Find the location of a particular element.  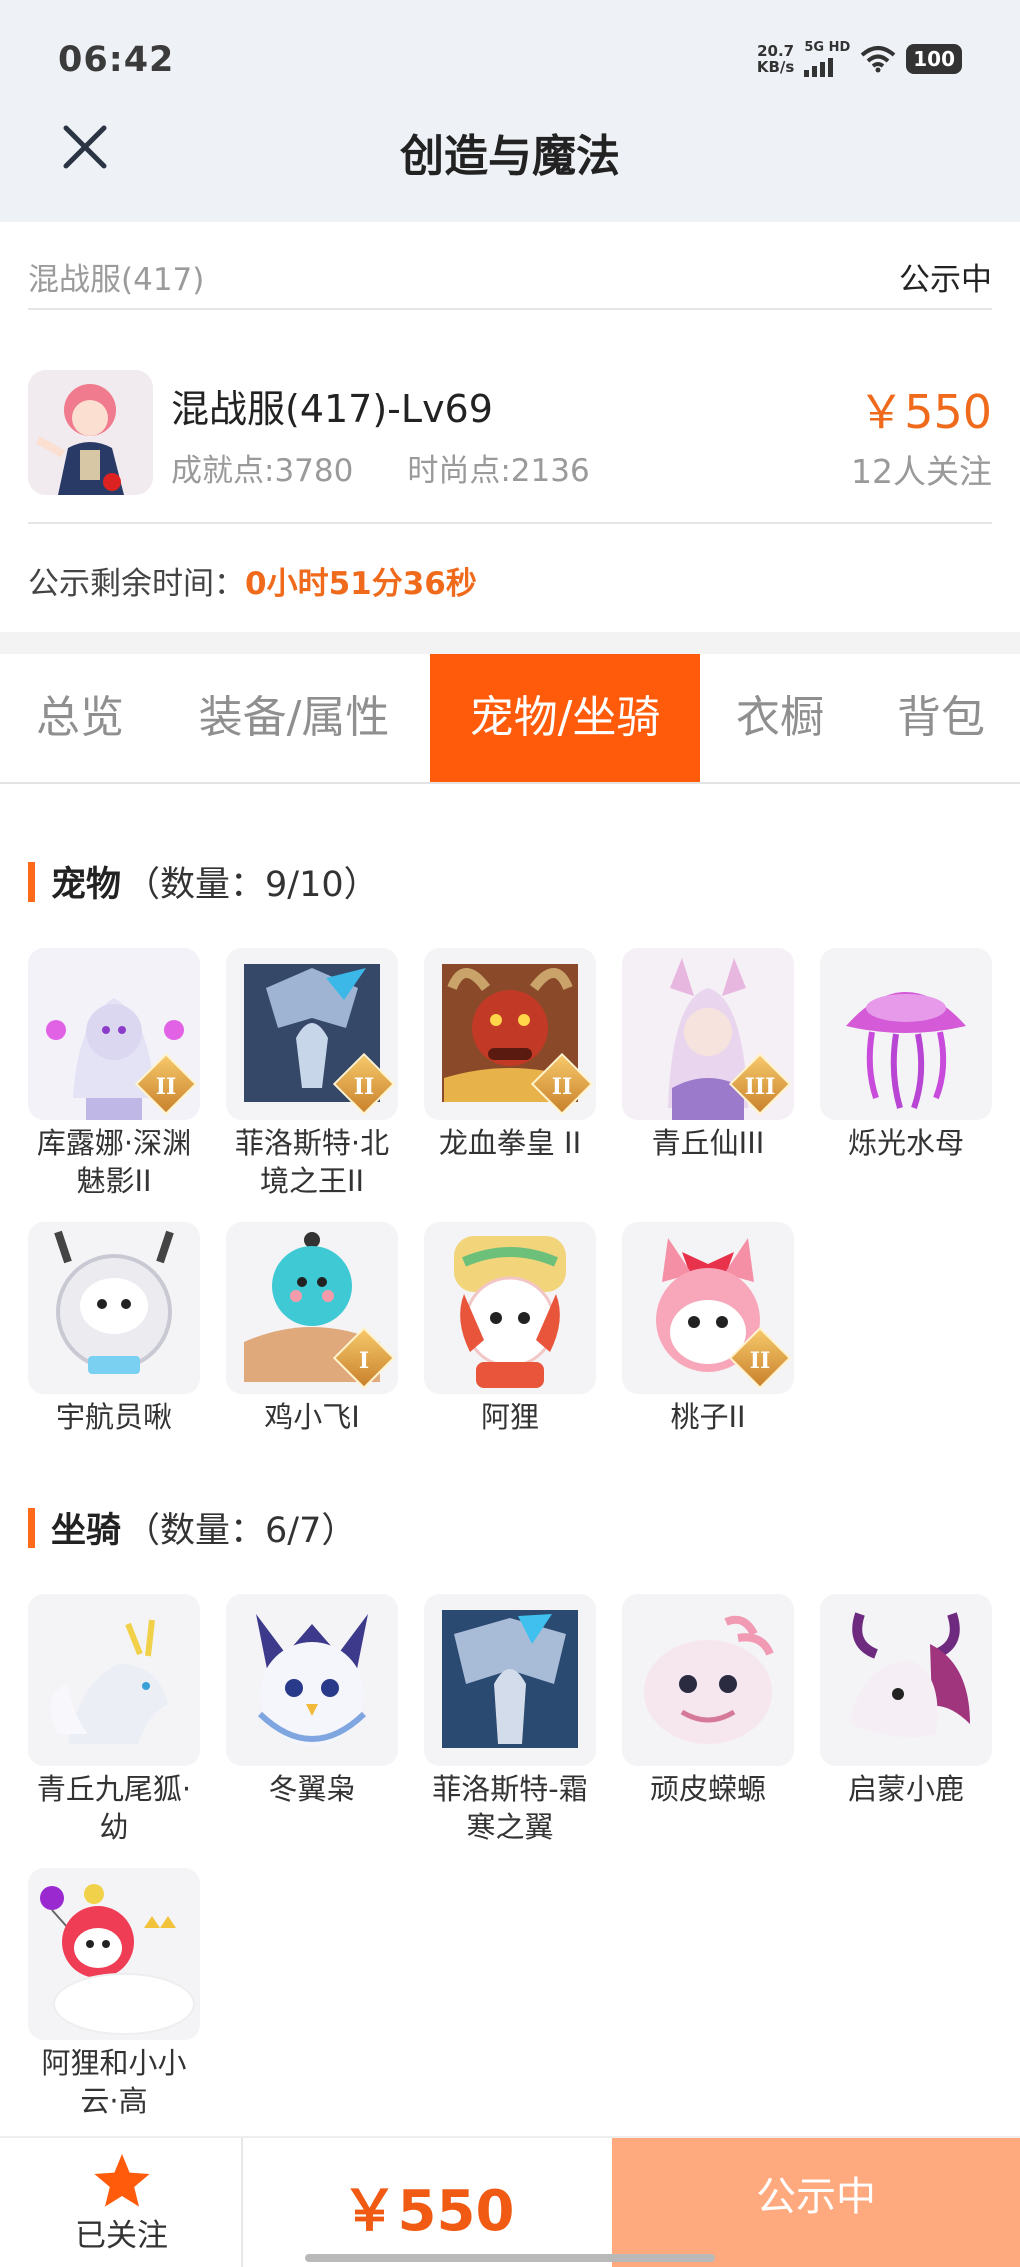

server-name: 混战服(417) is located at coordinates (116, 279).